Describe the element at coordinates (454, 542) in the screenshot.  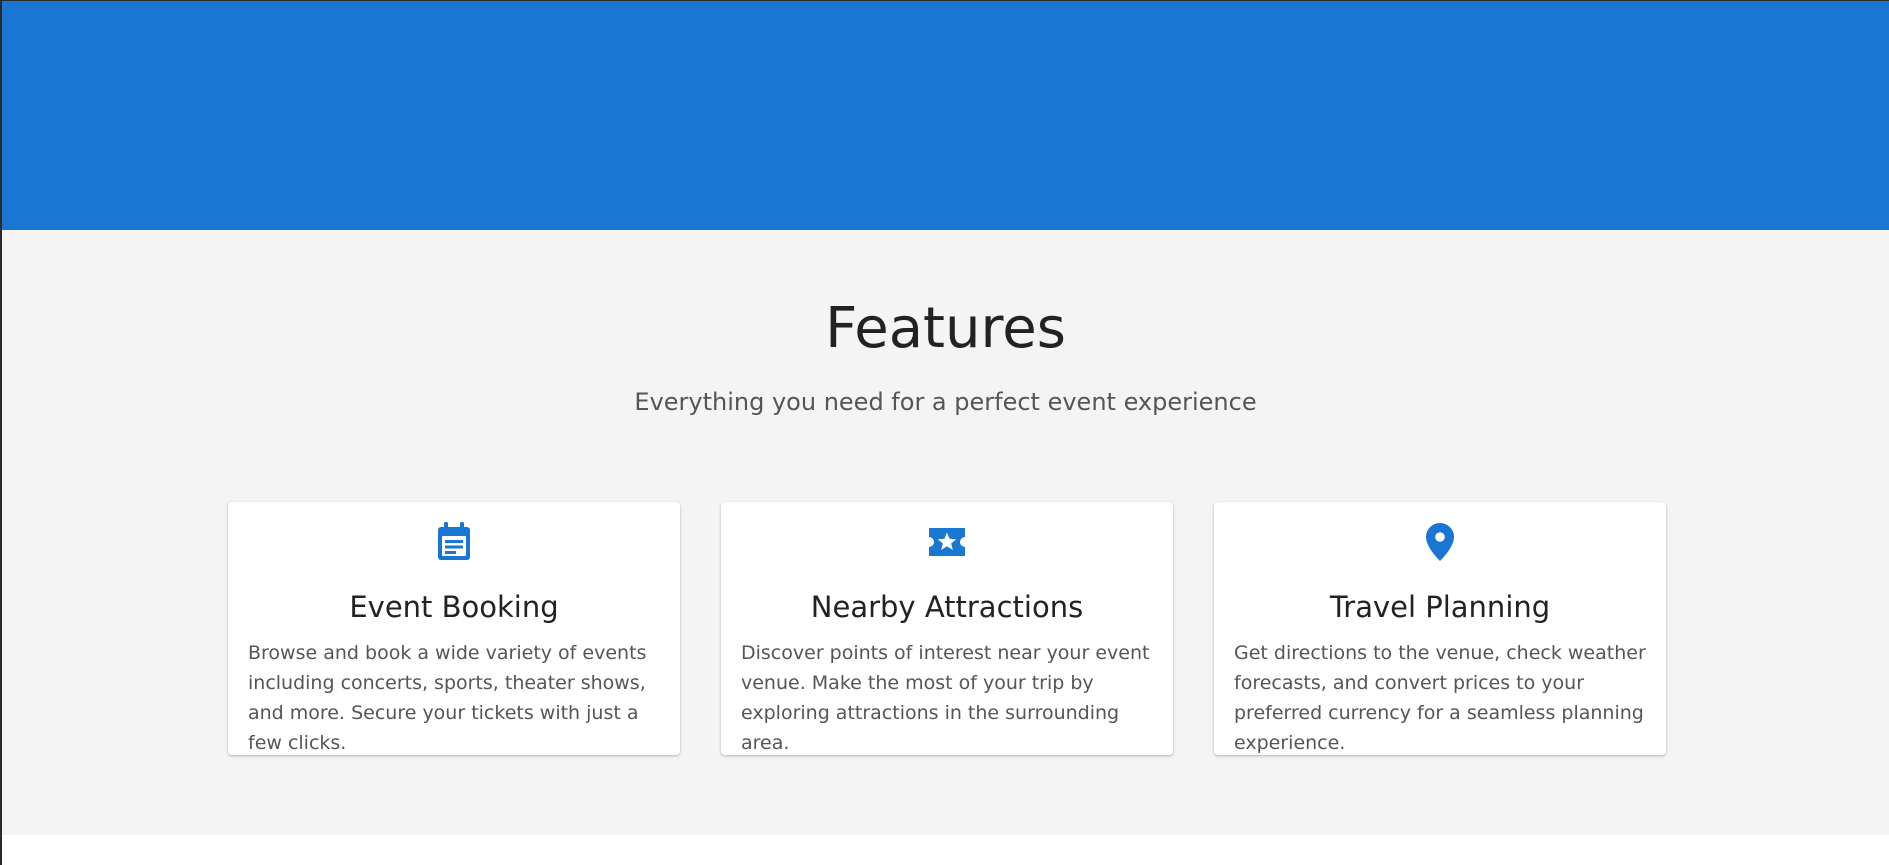
I see `calendar-icon` at that location.